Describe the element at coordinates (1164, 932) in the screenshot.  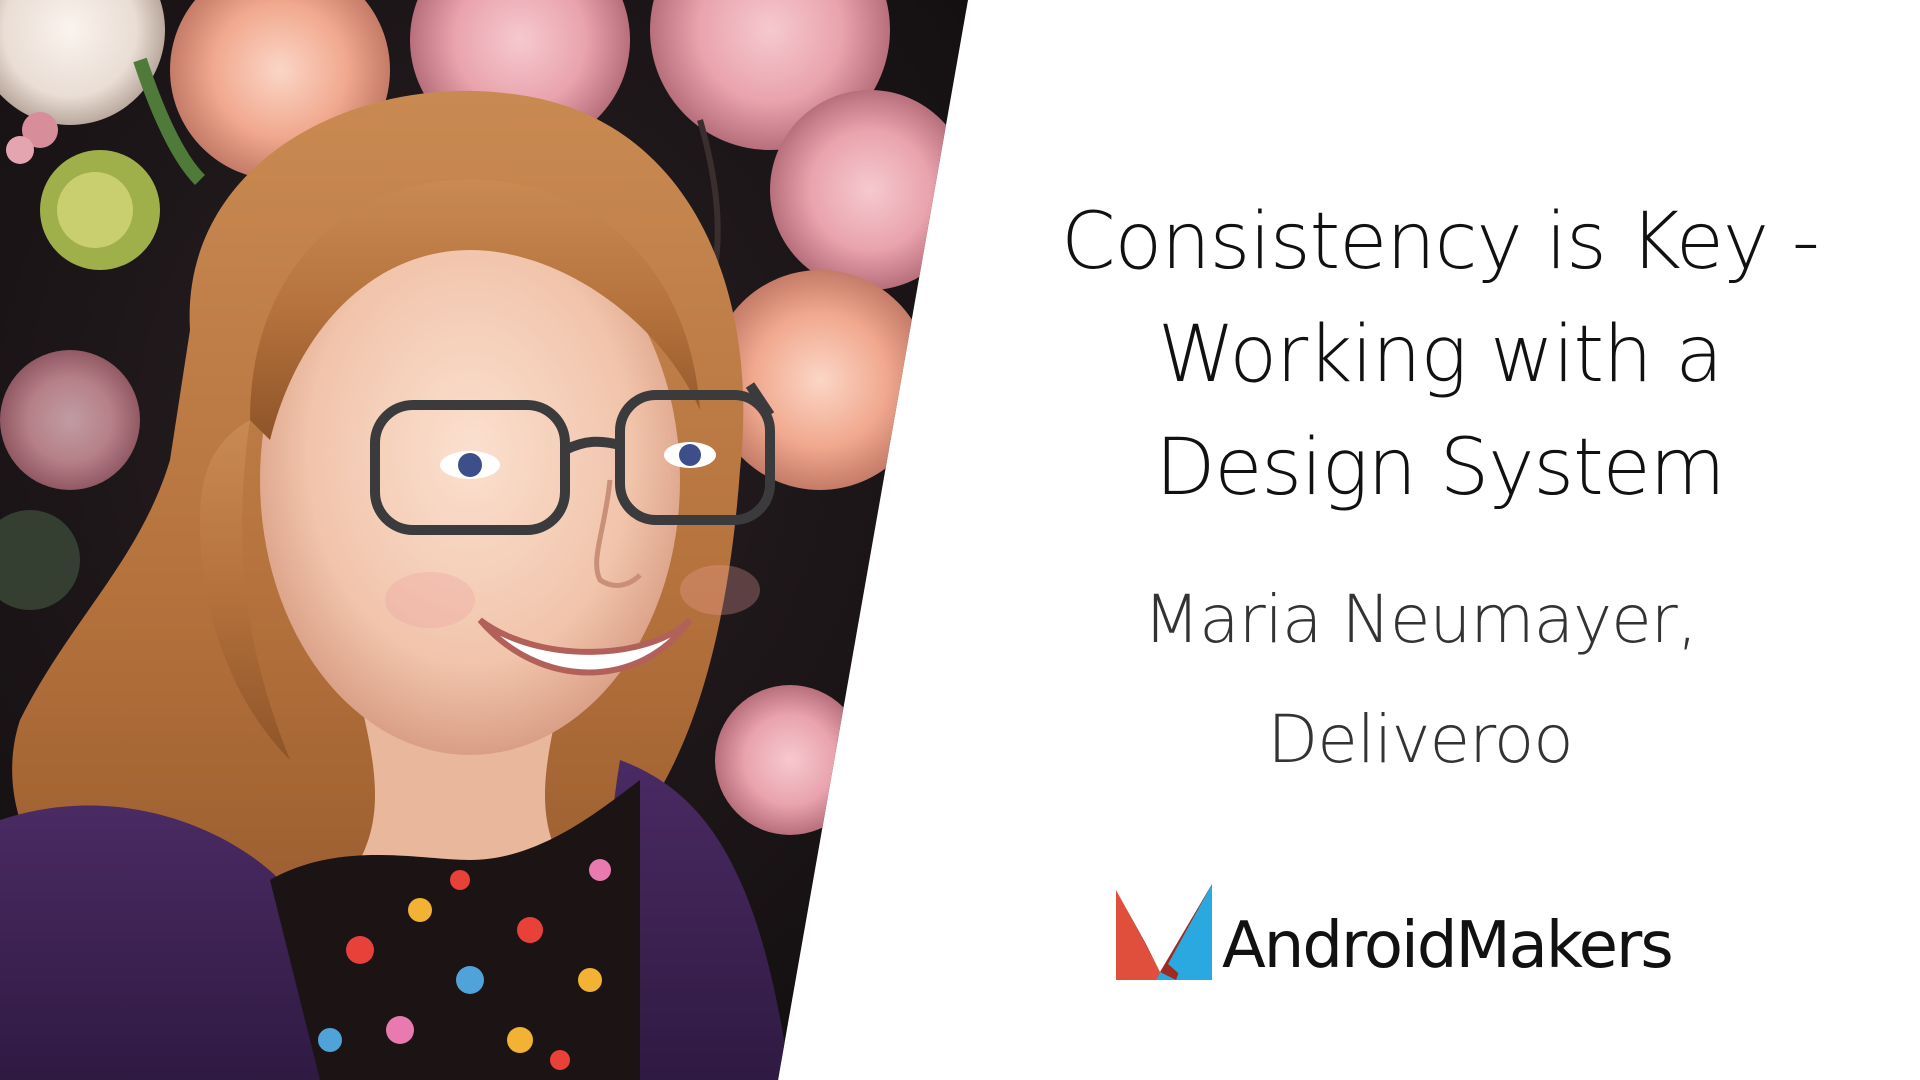
I see `android-makers-logo-icon` at that location.